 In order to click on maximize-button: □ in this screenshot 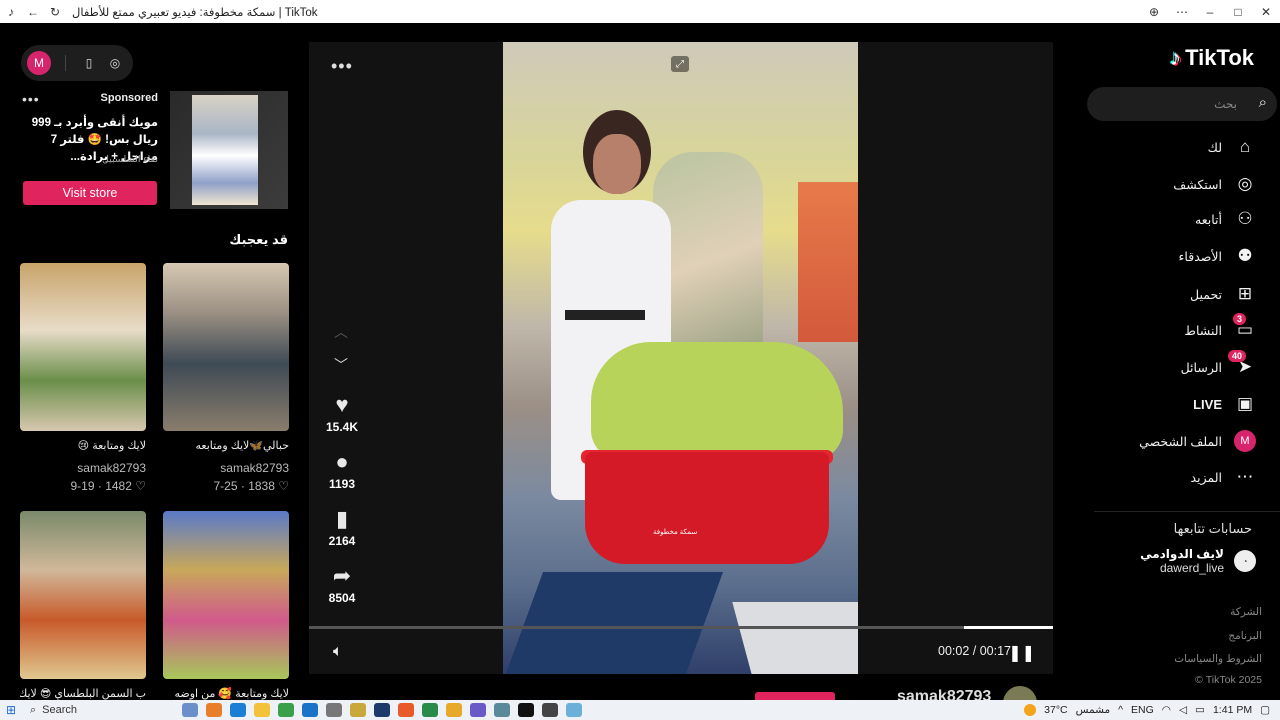, I will do `click(1238, 11)`.